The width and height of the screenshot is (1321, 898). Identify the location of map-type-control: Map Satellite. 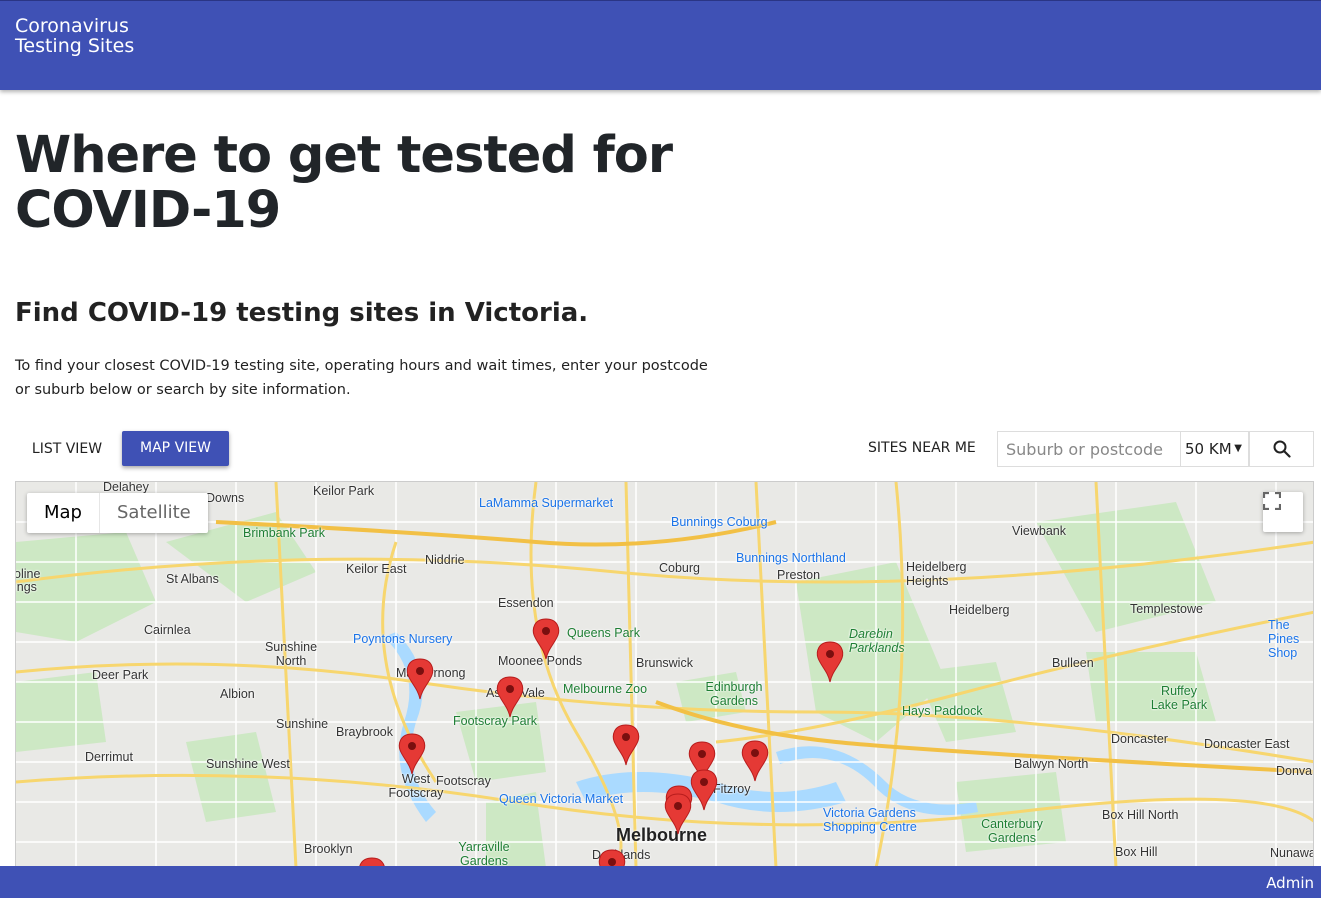
(117, 513).